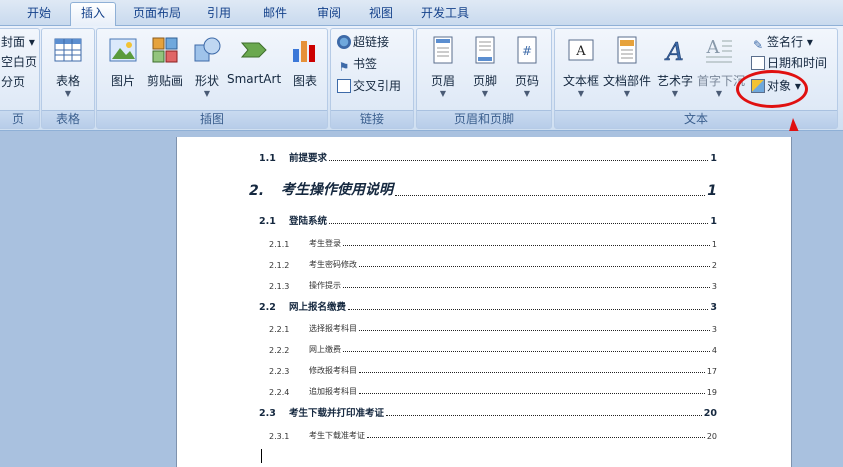 Image resolution: width=843 pixels, height=467 pixels. What do you see at coordinates (318, 307) in the screenshot?
I see `toc-entry-title: 网上报名缴费` at bounding box center [318, 307].